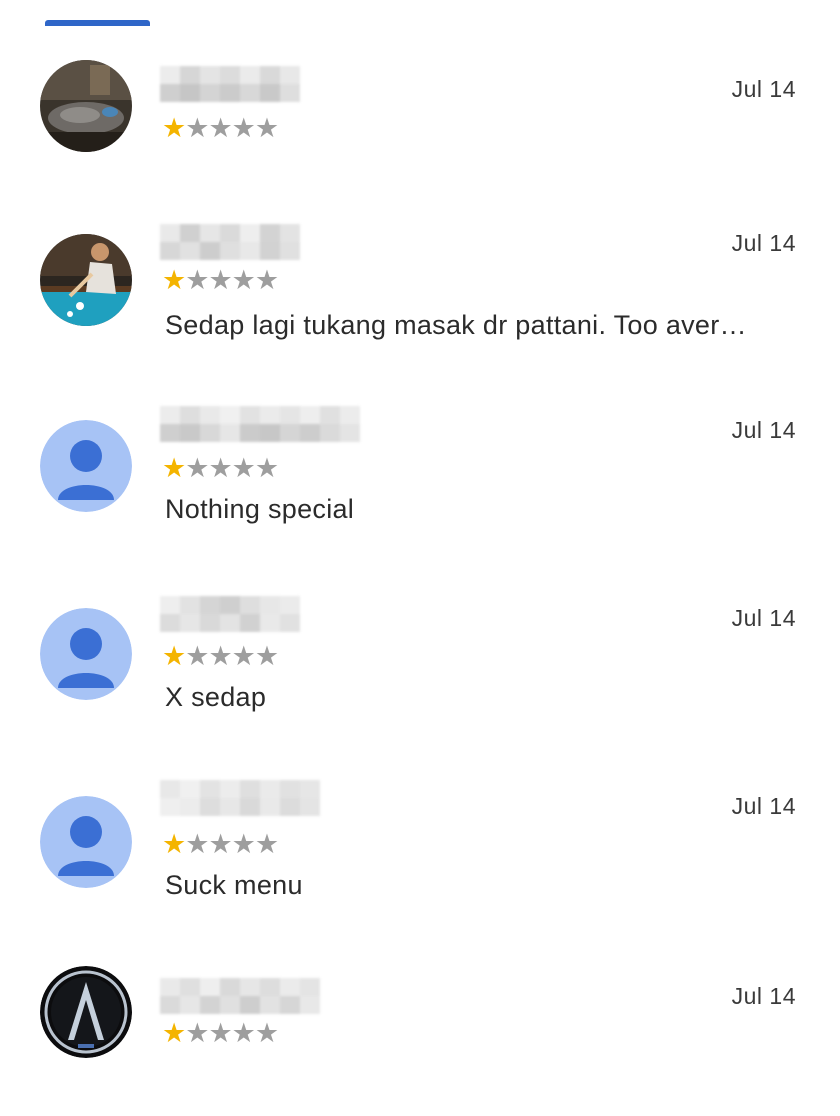  I want to click on review-item: Jul 14 ★★★★★ Nothing special, so click(420, 473).